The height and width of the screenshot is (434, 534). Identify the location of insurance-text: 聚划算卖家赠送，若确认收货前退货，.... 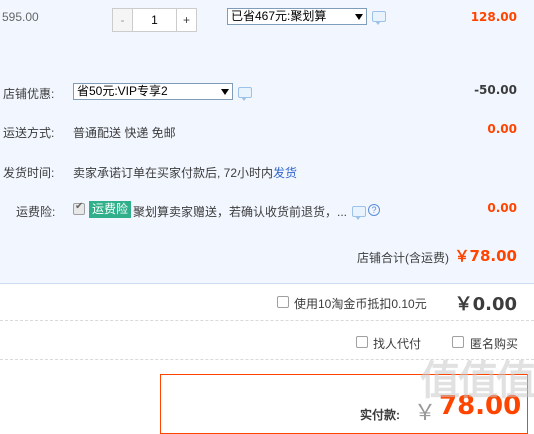
(240, 212).